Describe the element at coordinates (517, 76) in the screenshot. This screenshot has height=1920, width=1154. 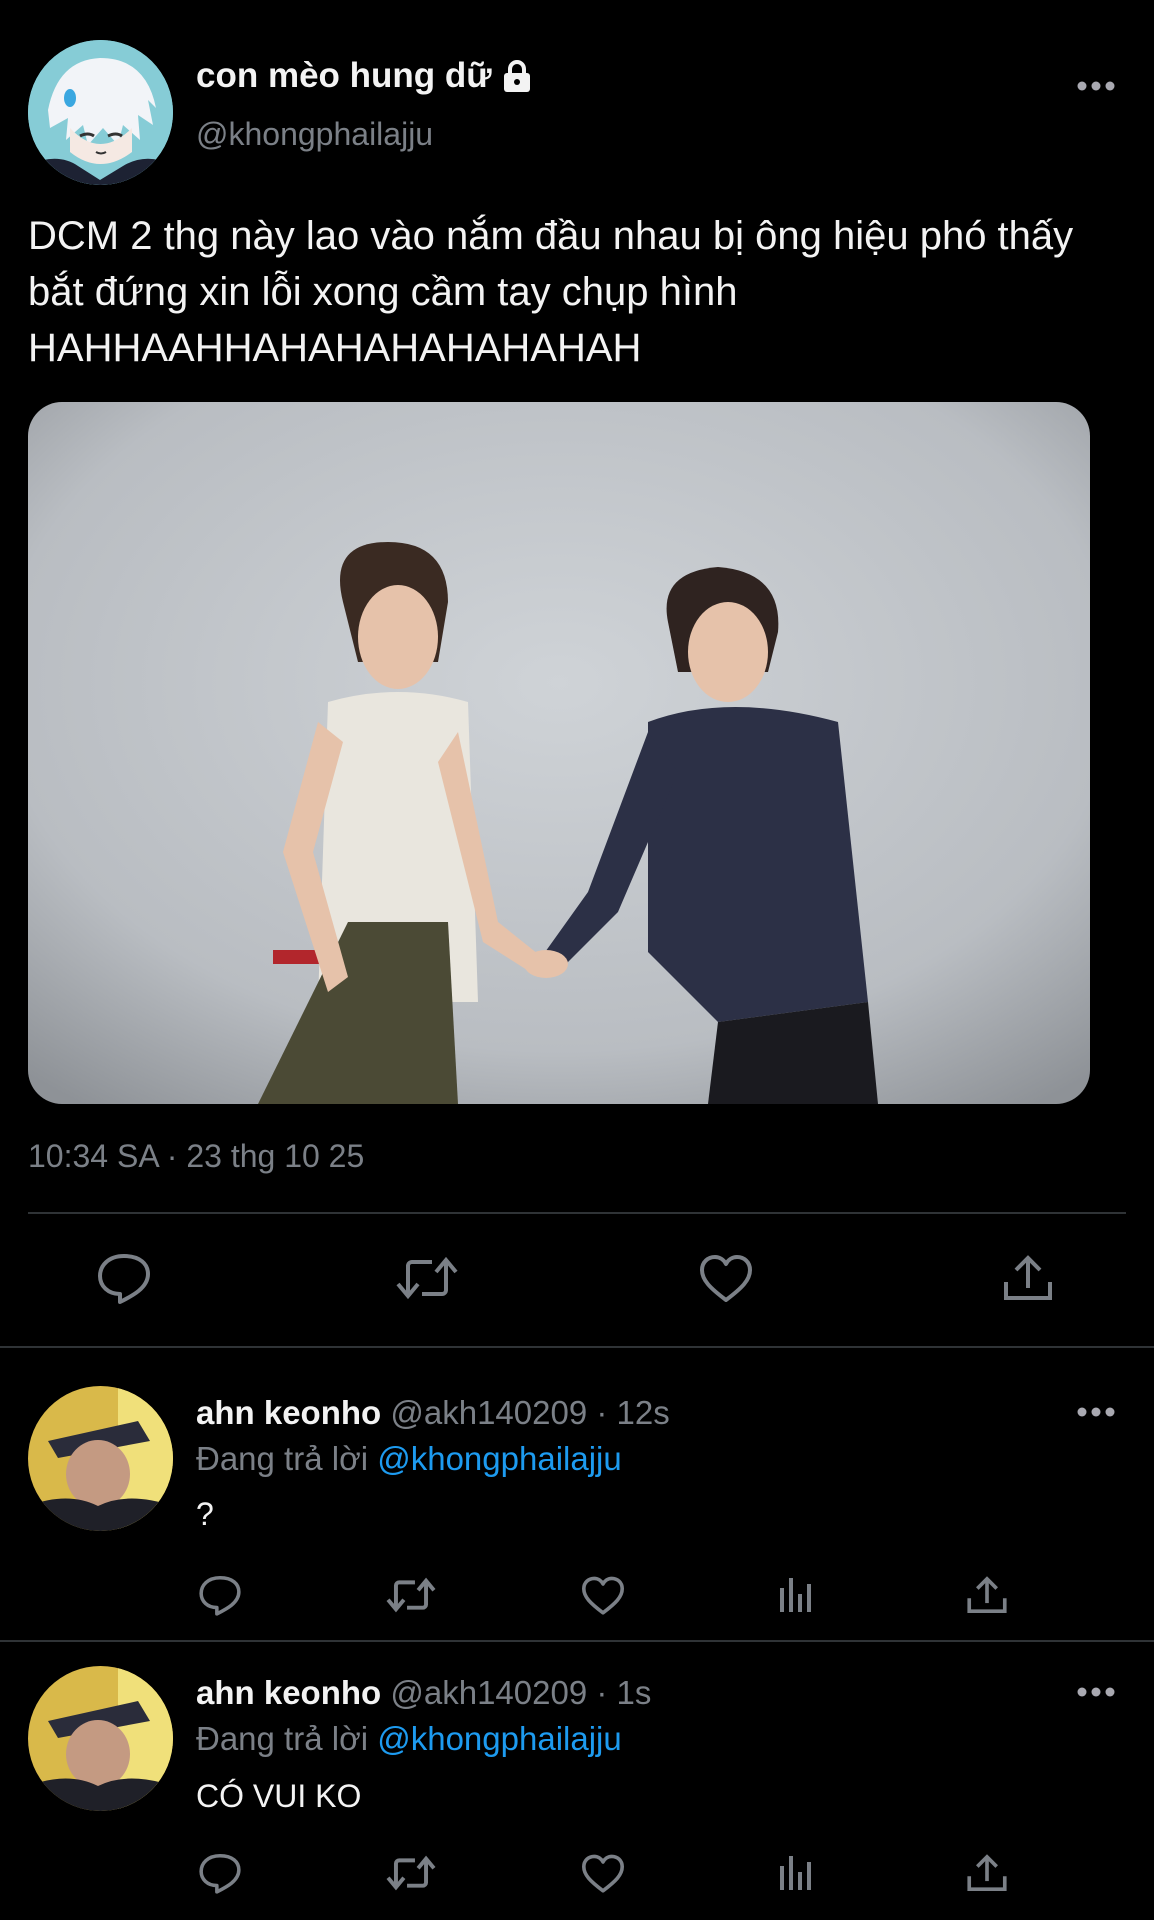
I see `lock-icon` at that location.